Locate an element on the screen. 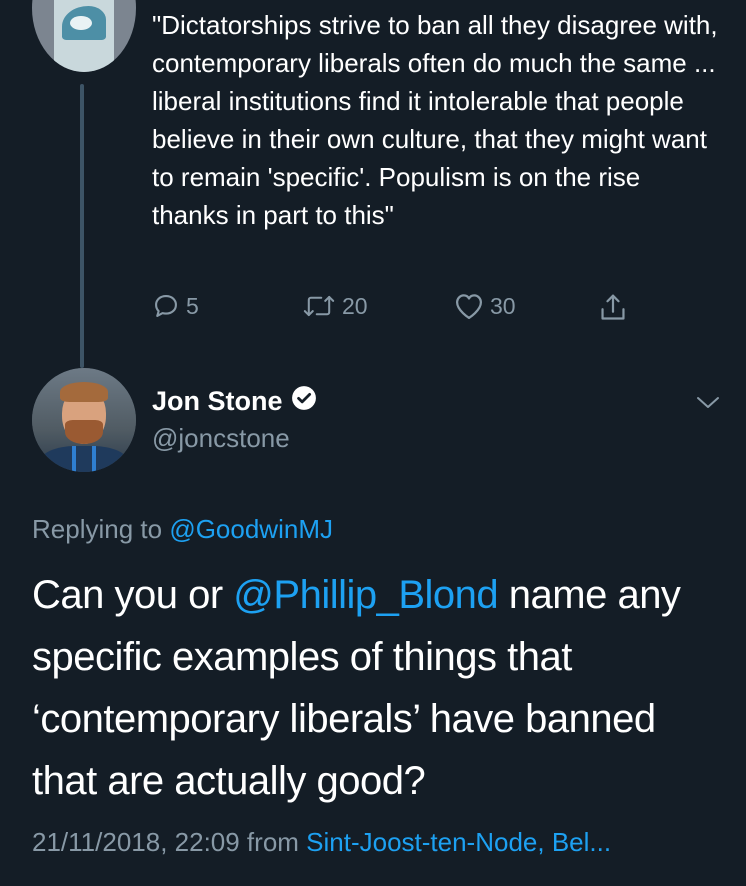 The image size is (746, 886). retweet-button: 20 is located at coordinates (335, 306).